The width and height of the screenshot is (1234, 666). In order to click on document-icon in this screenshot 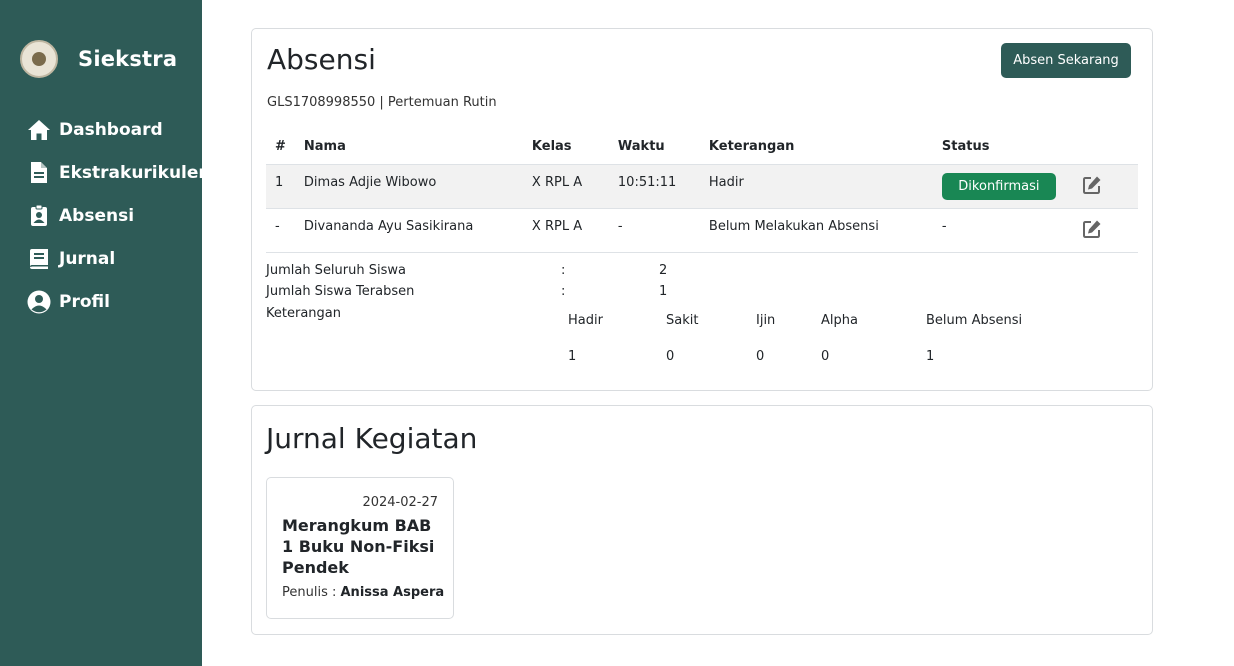, I will do `click(39, 173)`.